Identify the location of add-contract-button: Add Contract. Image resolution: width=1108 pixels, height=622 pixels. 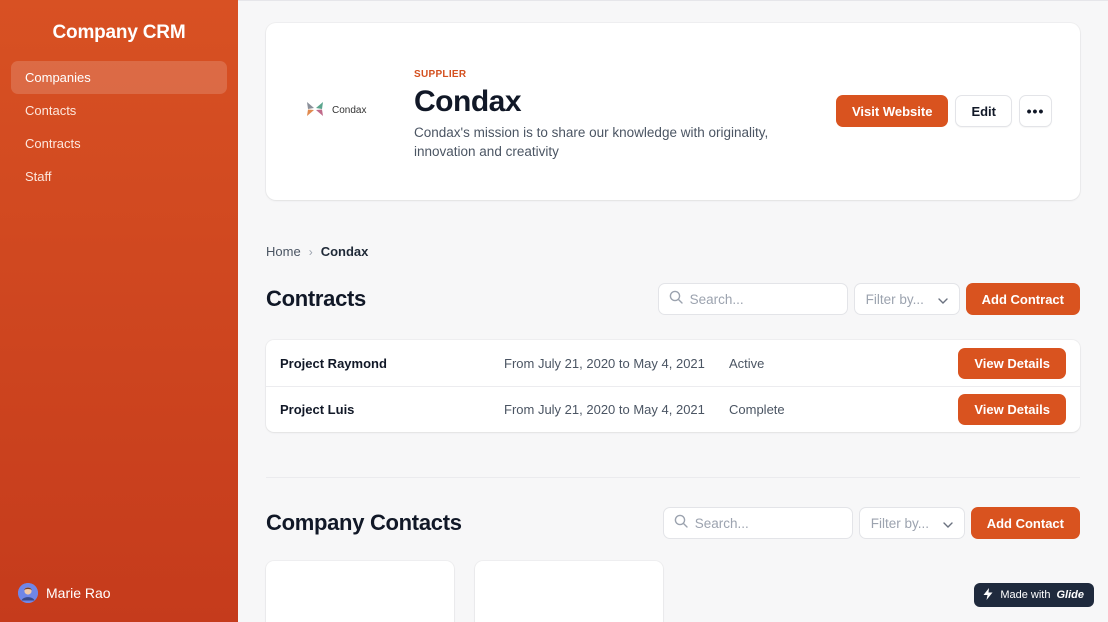
(1022, 299).